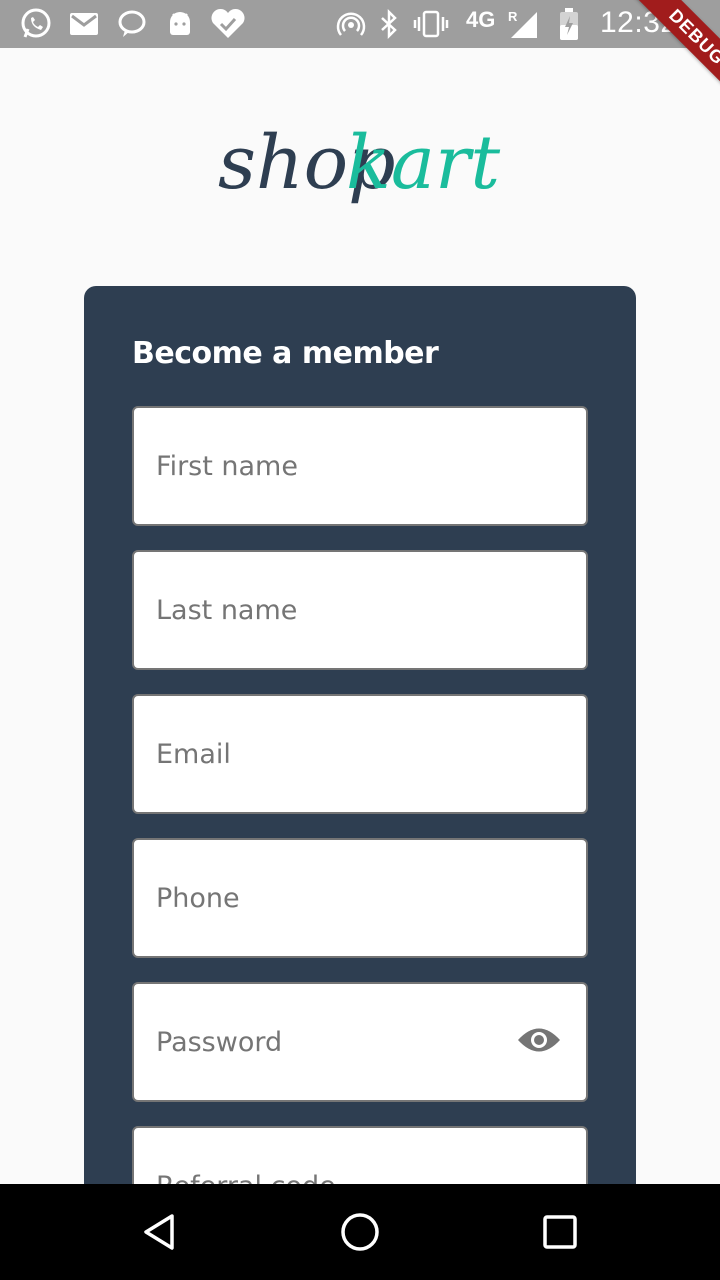 The image size is (720, 1280). I want to click on email-field, so click(360, 754).